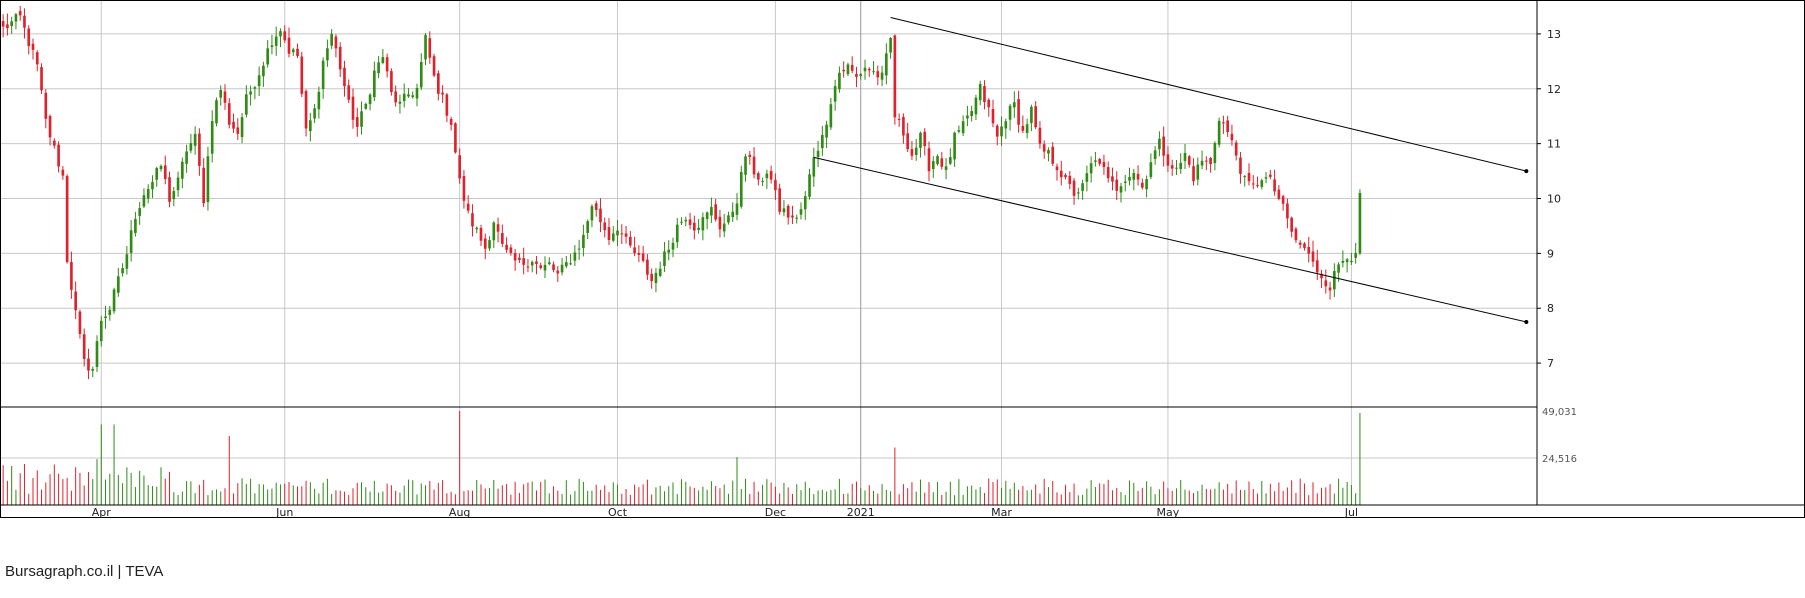  Describe the element at coordinates (1550, 308) in the screenshot. I see `price-tick-label: 8` at that location.